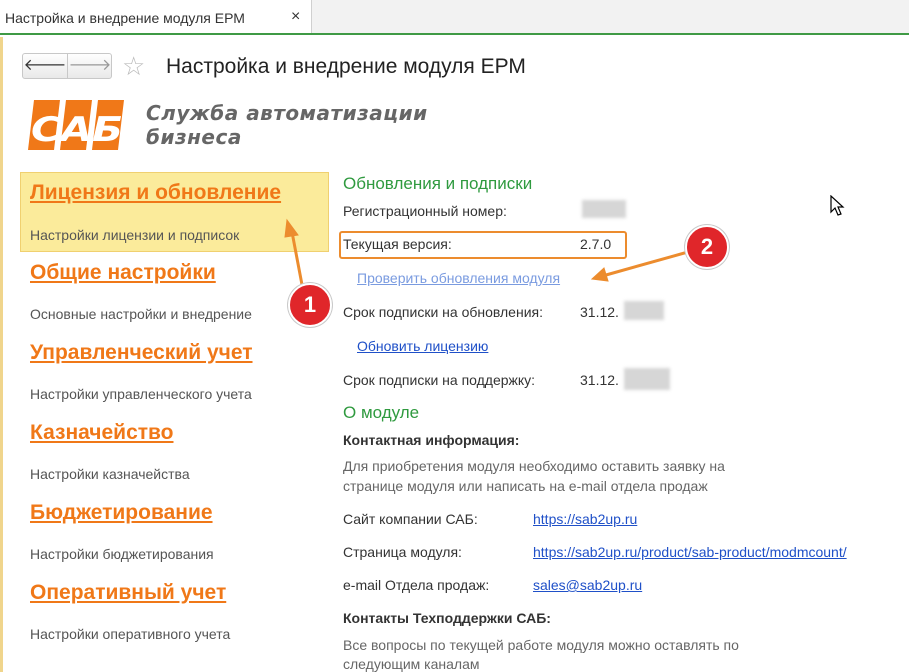  What do you see at coordinates (310, 305) in the screenshot?
I see `annotation-marker-1: 1` at bounding box center [310, 305].